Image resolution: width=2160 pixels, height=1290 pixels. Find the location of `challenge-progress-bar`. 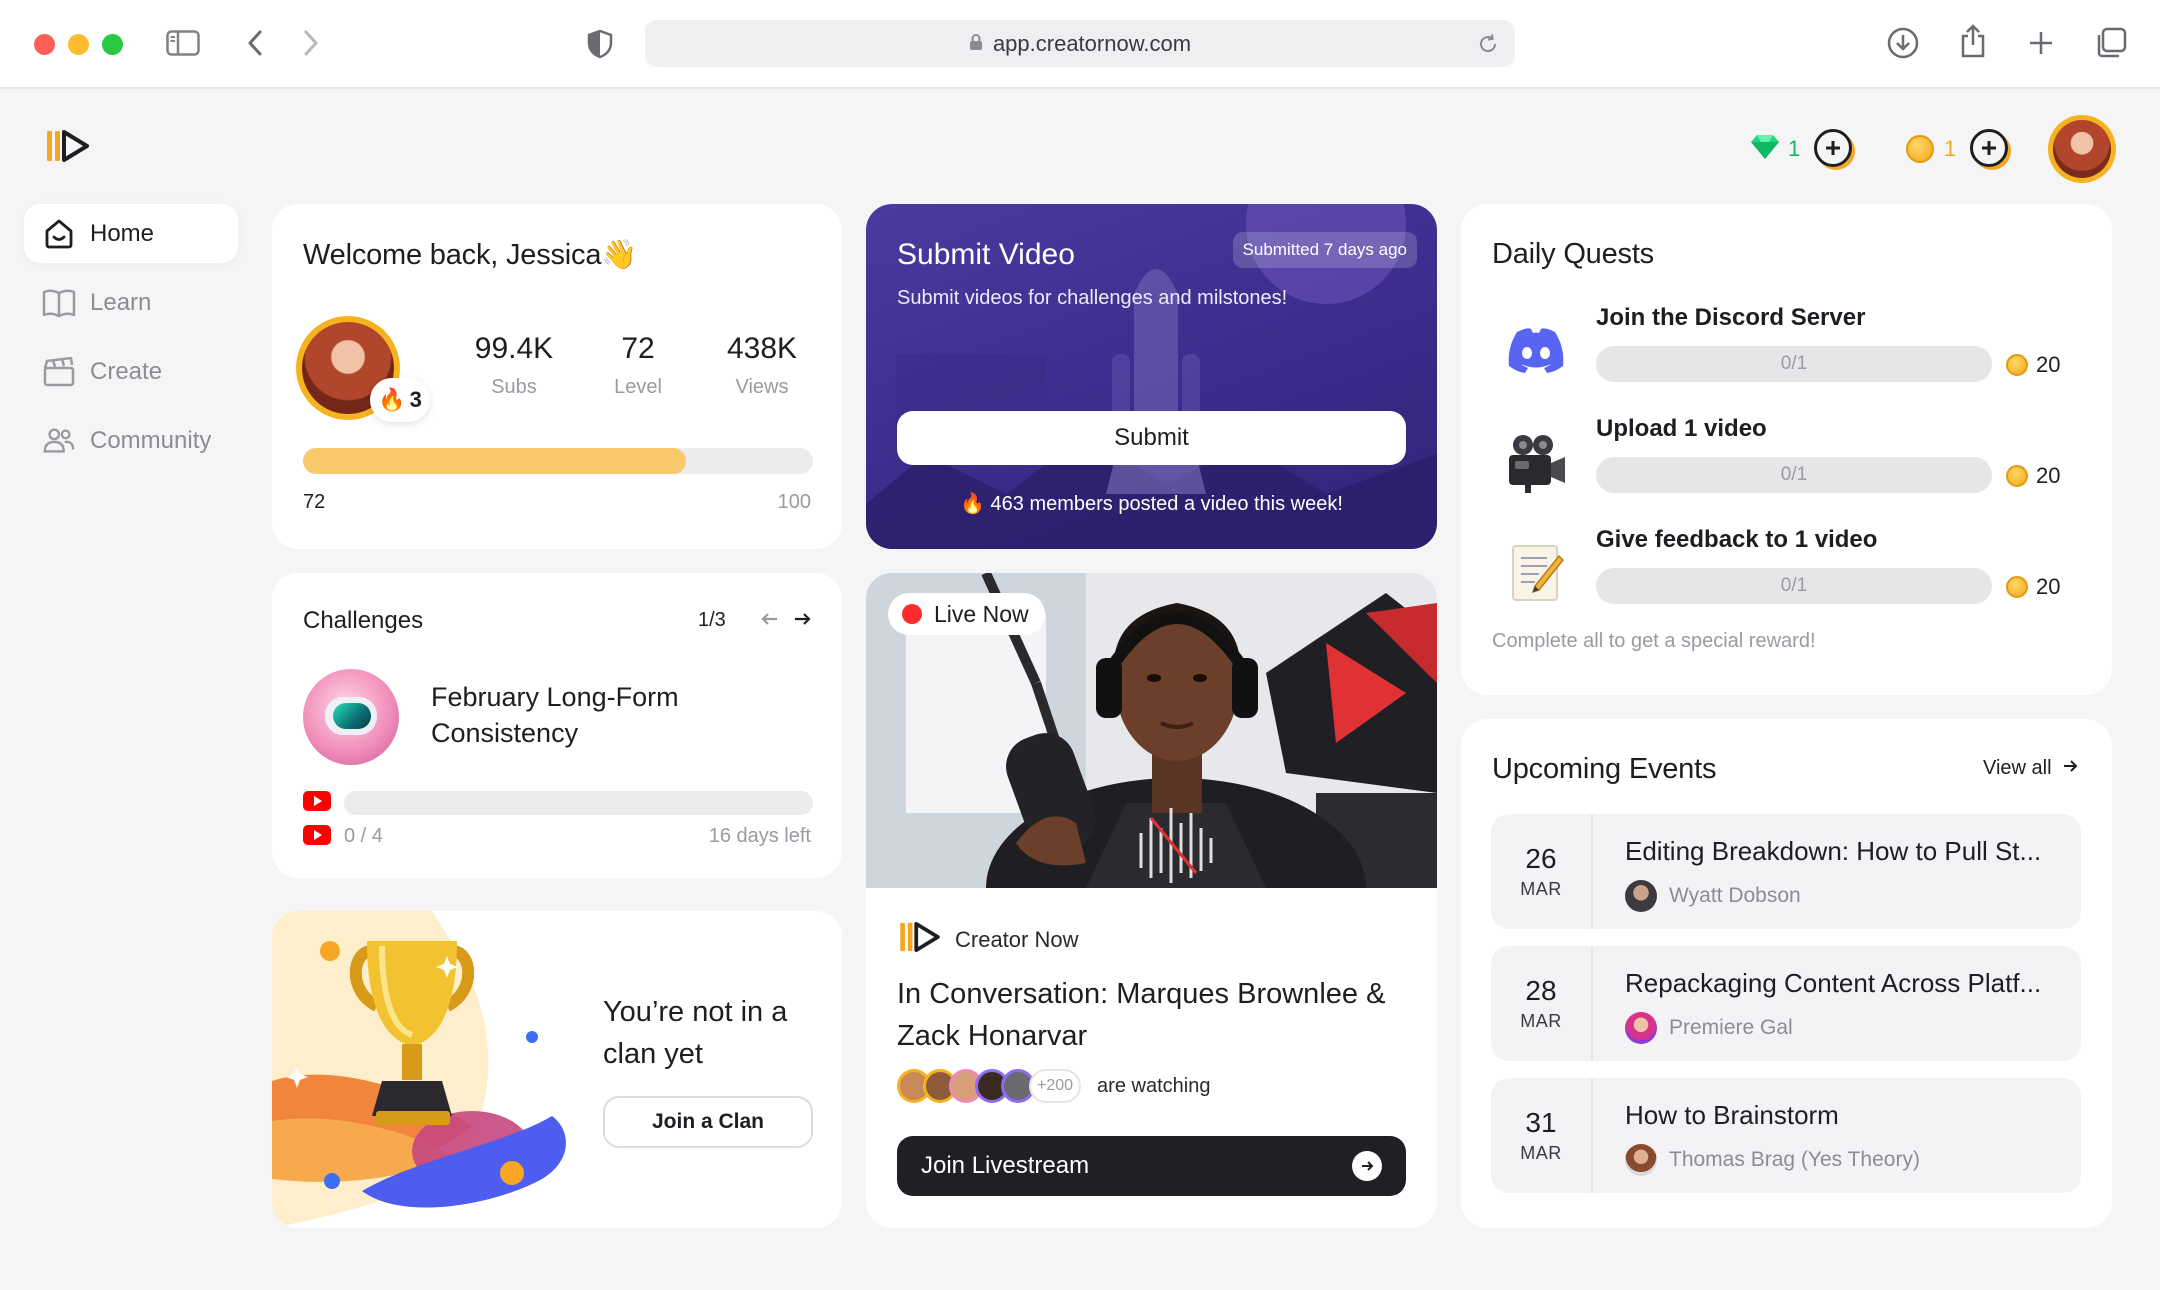

challenge-progress-bar is located at coordinates (578, 803).